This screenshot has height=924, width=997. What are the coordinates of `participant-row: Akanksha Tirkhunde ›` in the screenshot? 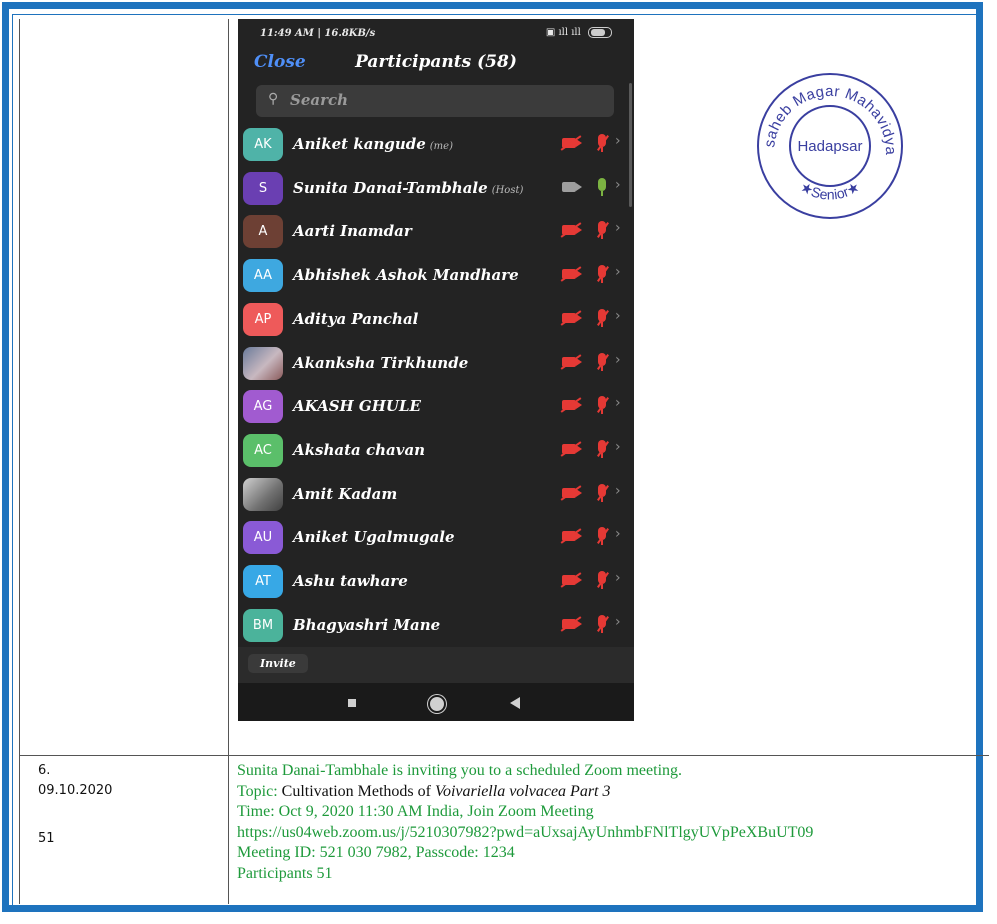 It's located at (436, 364).